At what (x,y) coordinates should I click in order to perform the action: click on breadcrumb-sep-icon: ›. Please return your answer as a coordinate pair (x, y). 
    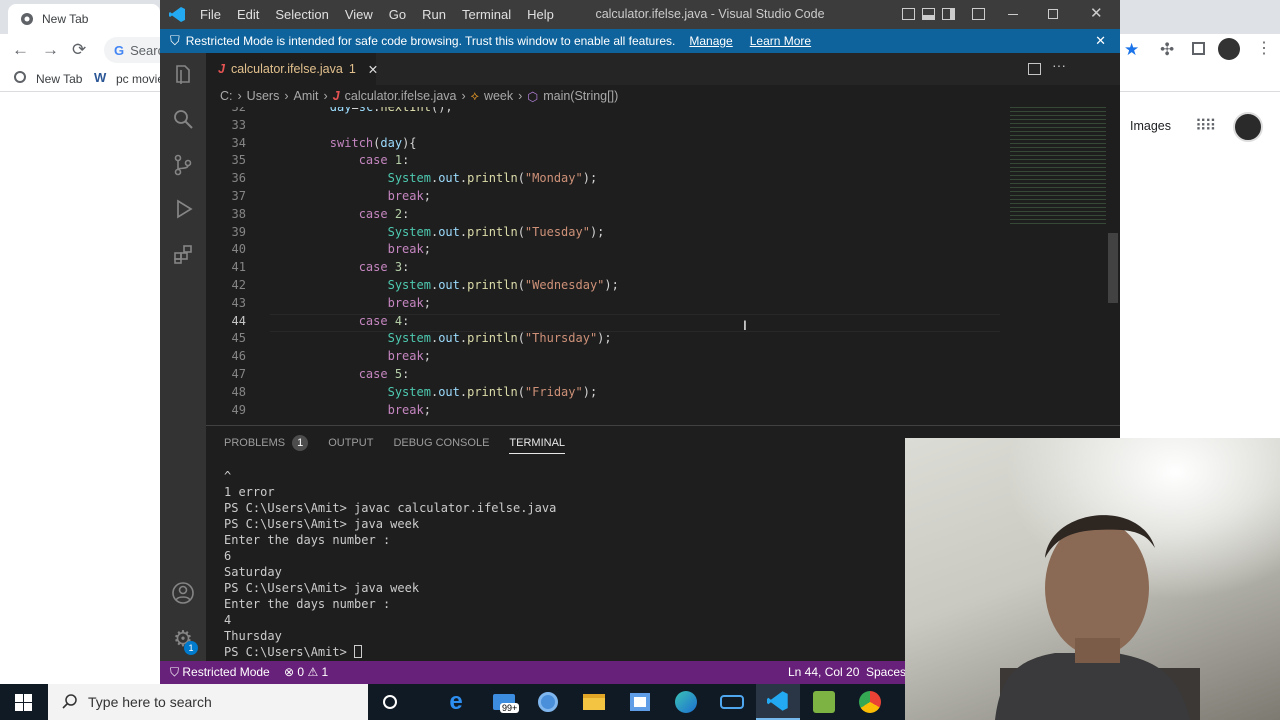
    Looking at the image, I should click on (325, 96).